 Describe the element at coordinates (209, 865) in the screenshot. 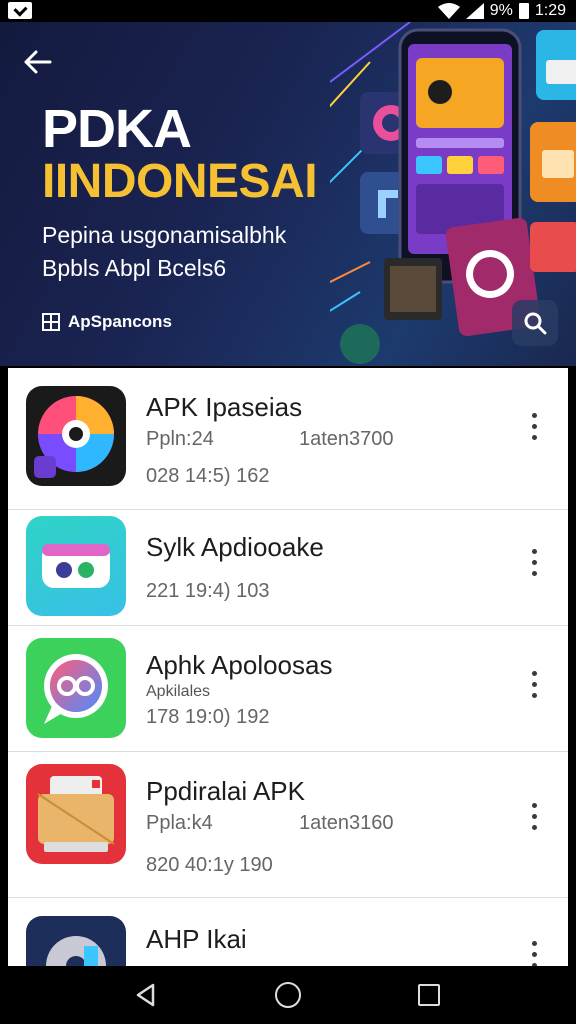

I see `app-stats: 820 40:1y 190` at that location.